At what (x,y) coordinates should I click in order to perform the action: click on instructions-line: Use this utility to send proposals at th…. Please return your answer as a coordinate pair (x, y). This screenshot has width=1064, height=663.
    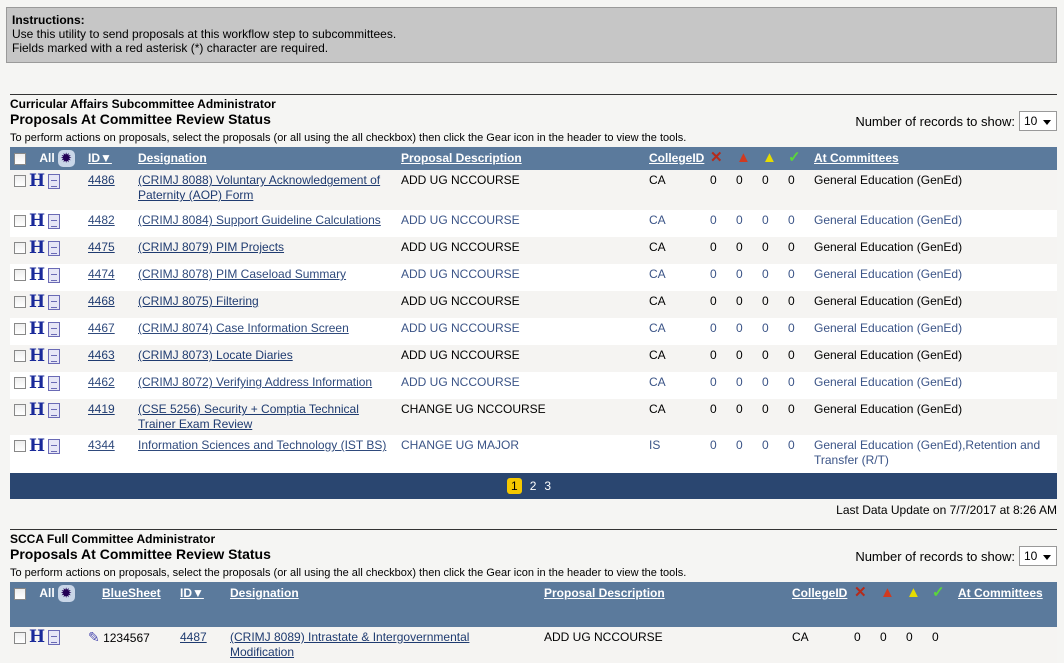
    Looking at the image, I should click on (204, 34).